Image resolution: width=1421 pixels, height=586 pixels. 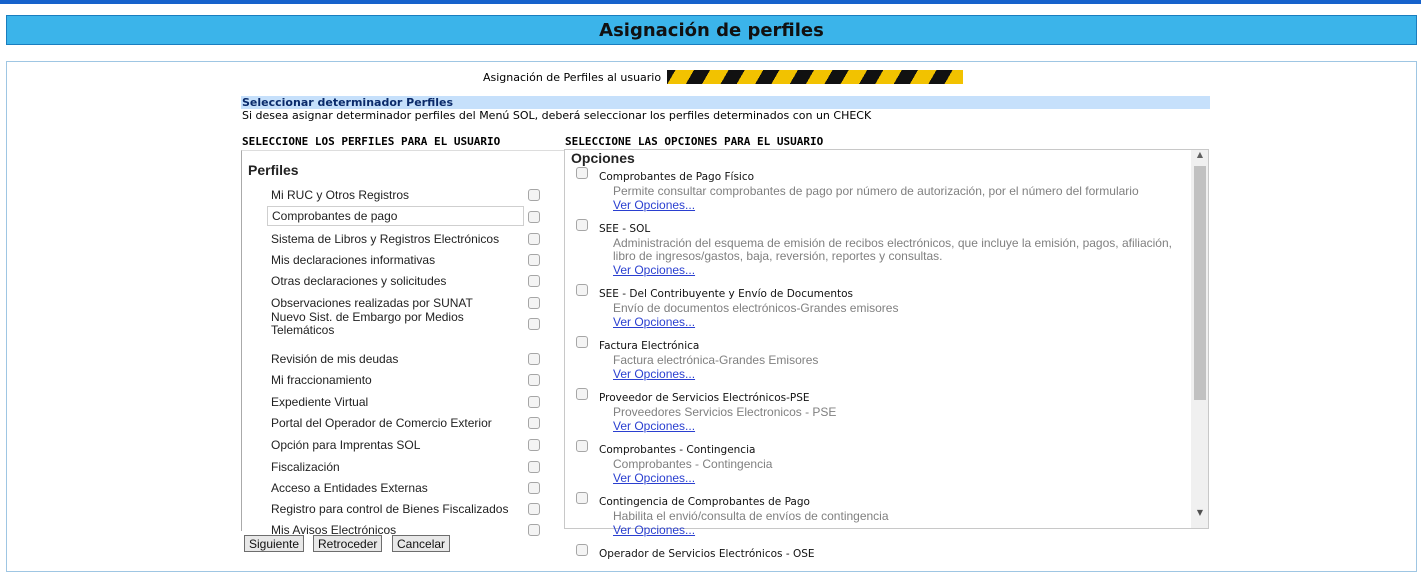 What do you see at coordinates (704, 398) in the screenshot?
I see `option-title: Proveedor de Servicios Electrónicos-PSE` at bounding box center [704, 398].